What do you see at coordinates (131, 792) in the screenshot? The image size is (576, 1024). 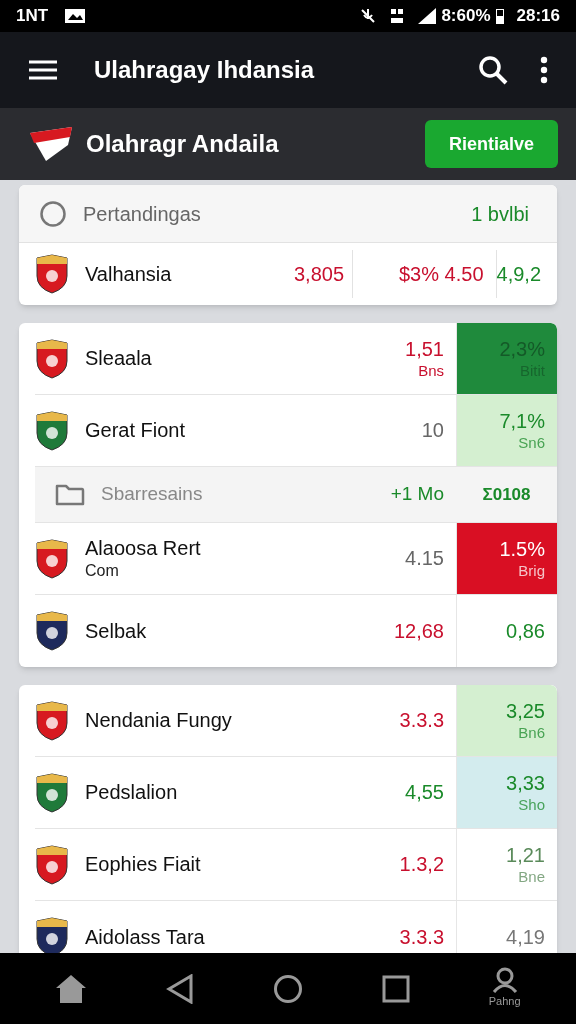 I see `team-name: Pedslalion` at bounding box center [131, 792].